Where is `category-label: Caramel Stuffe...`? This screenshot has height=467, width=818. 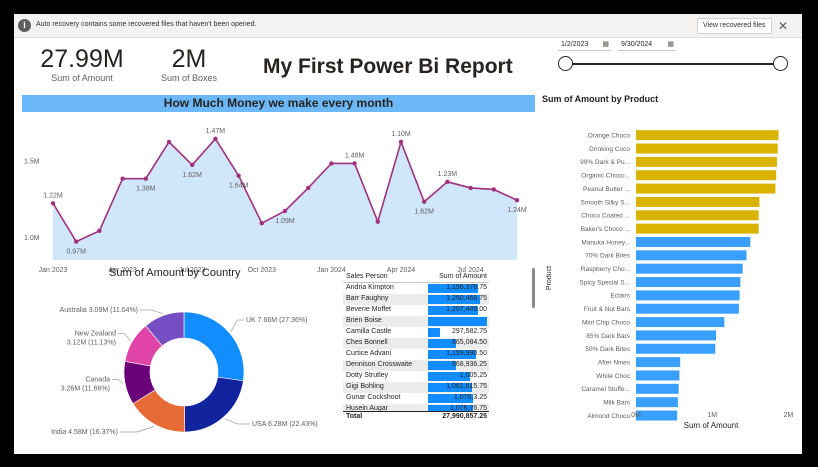 category-label: Caramel Stuffe... is located at coordinates (605, 389).